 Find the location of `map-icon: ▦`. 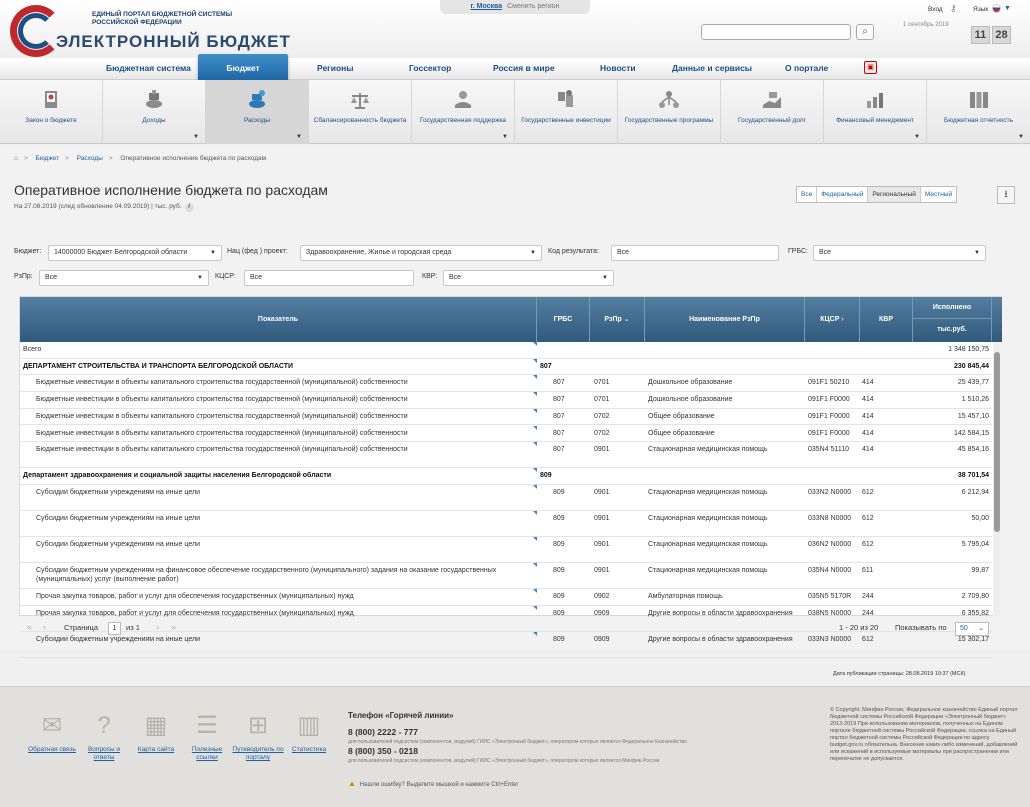

map-icon: ▦ is located at coordinates (156, 726).